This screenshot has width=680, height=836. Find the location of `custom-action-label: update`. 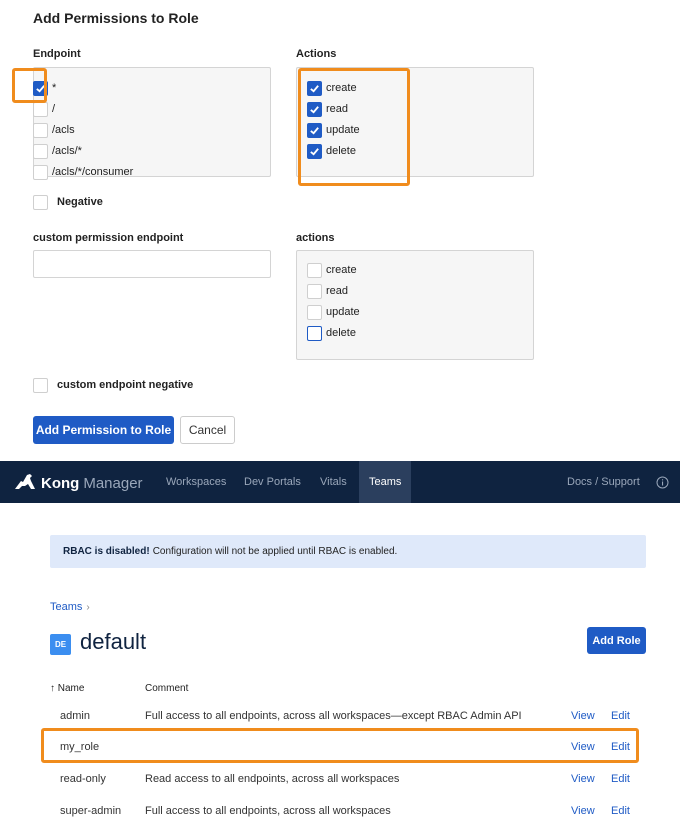

custom-action-label: update is located at coordinates (343, 312).